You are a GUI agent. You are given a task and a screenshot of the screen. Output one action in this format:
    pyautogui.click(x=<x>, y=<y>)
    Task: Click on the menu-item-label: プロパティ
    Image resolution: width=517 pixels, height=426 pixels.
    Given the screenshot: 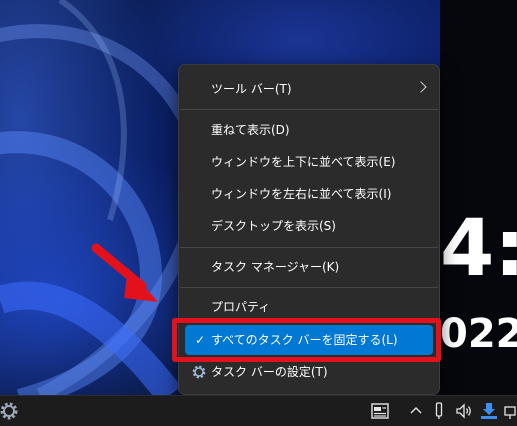 What is the action you would take?
    pyautogui.click(x=241, y=307)
    